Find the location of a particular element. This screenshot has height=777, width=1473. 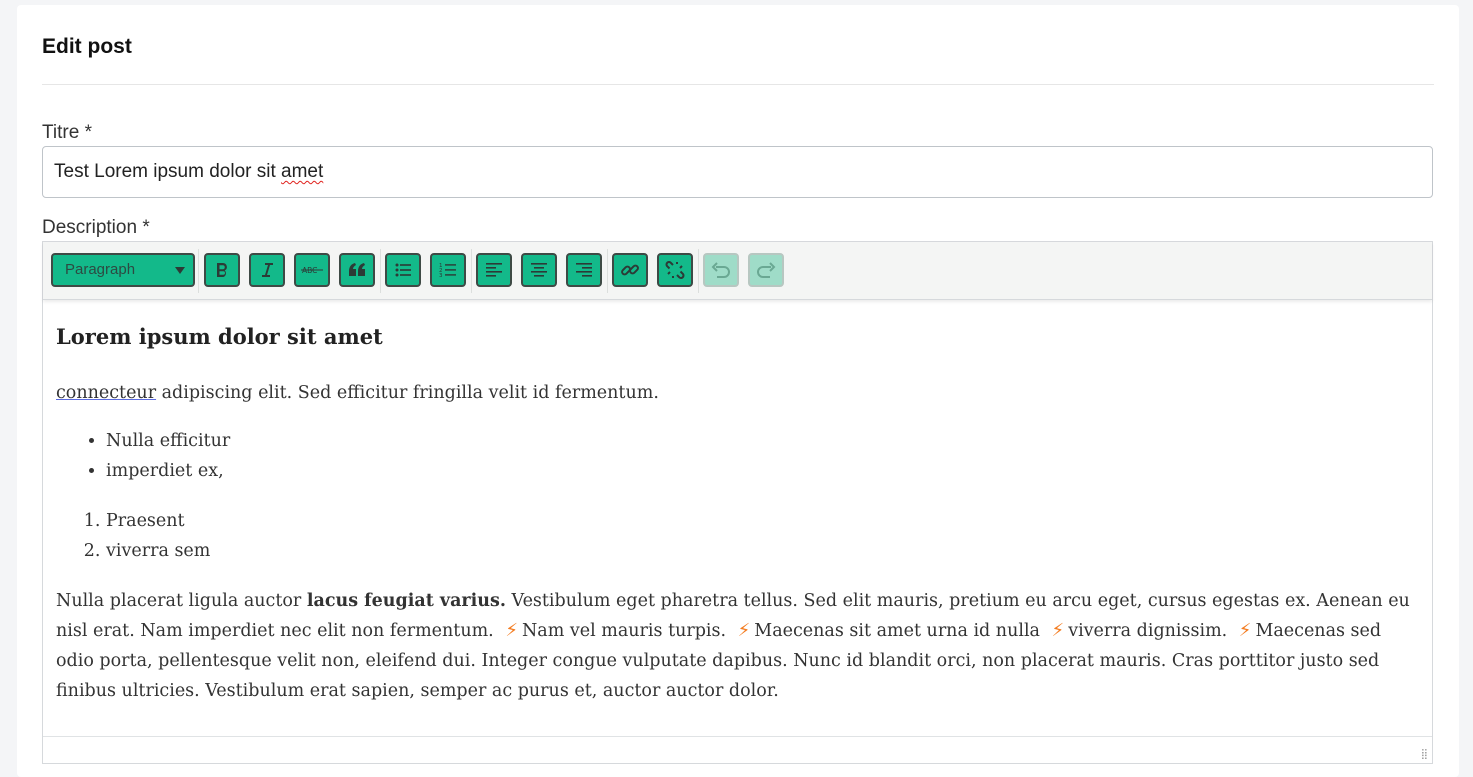

title-label: Titre * is located at coordinates (67, 132).